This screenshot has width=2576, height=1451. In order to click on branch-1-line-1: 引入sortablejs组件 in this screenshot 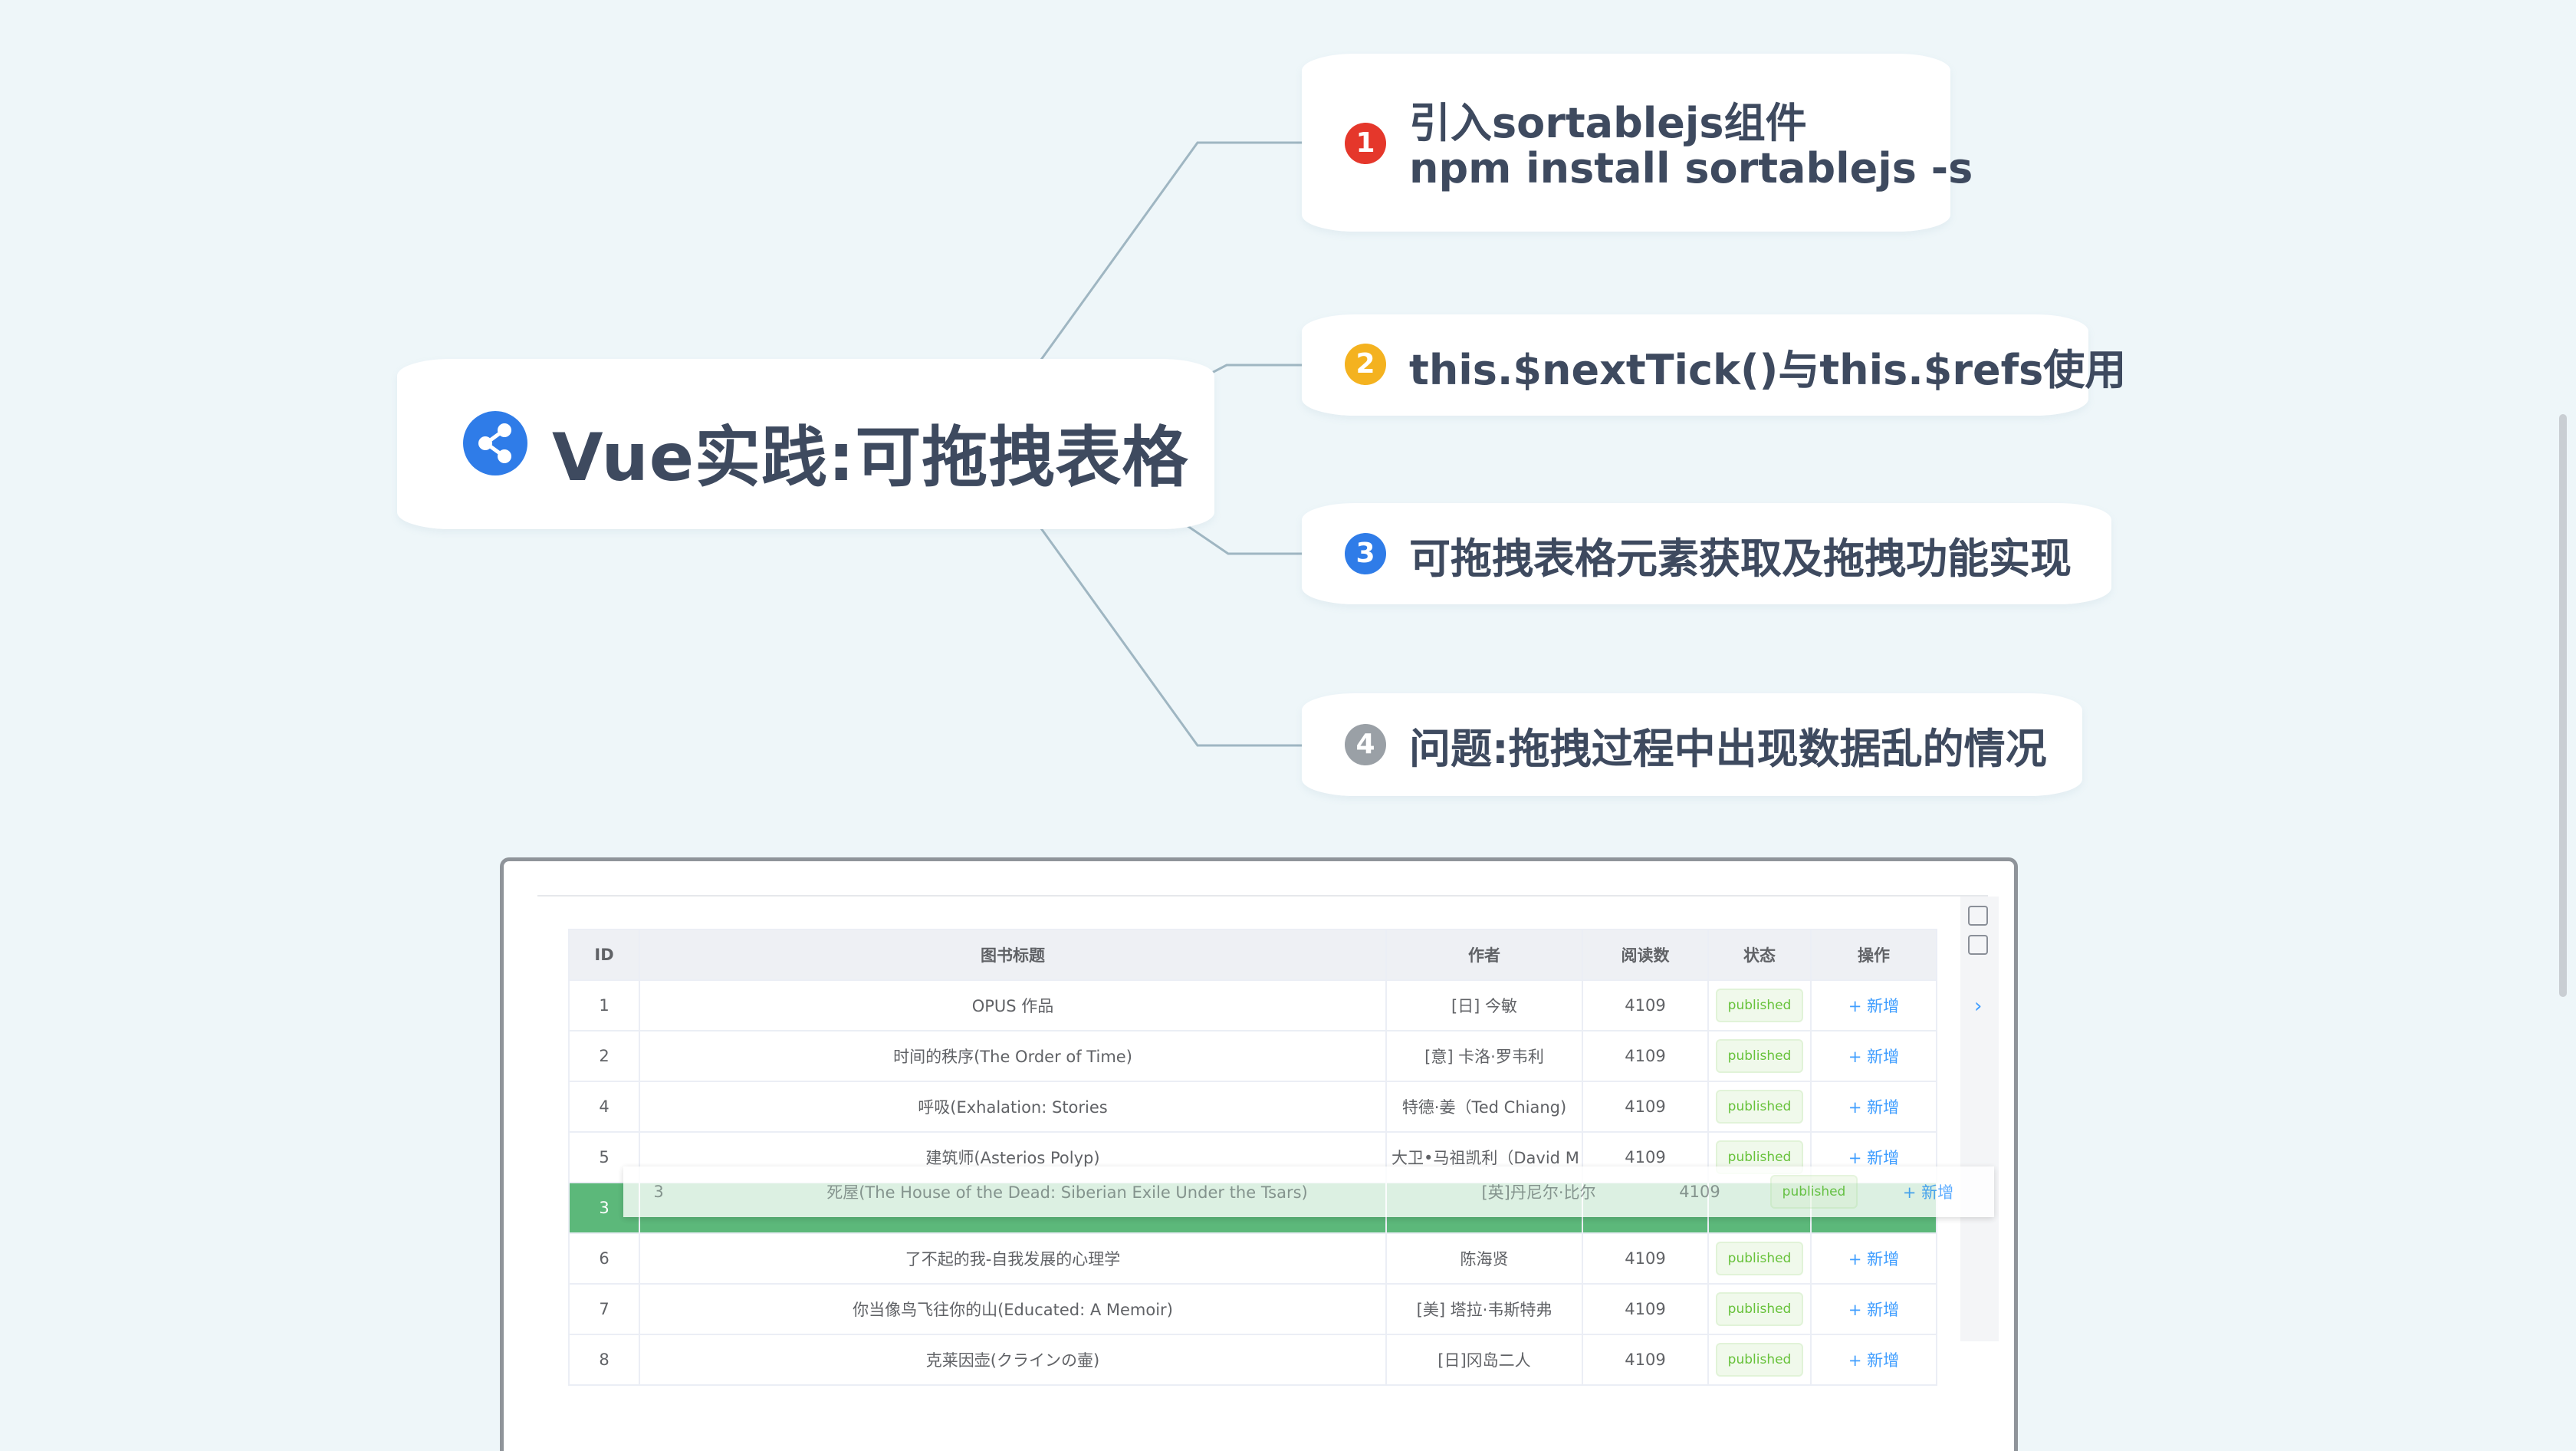, I will do `click(1608, 123)`.